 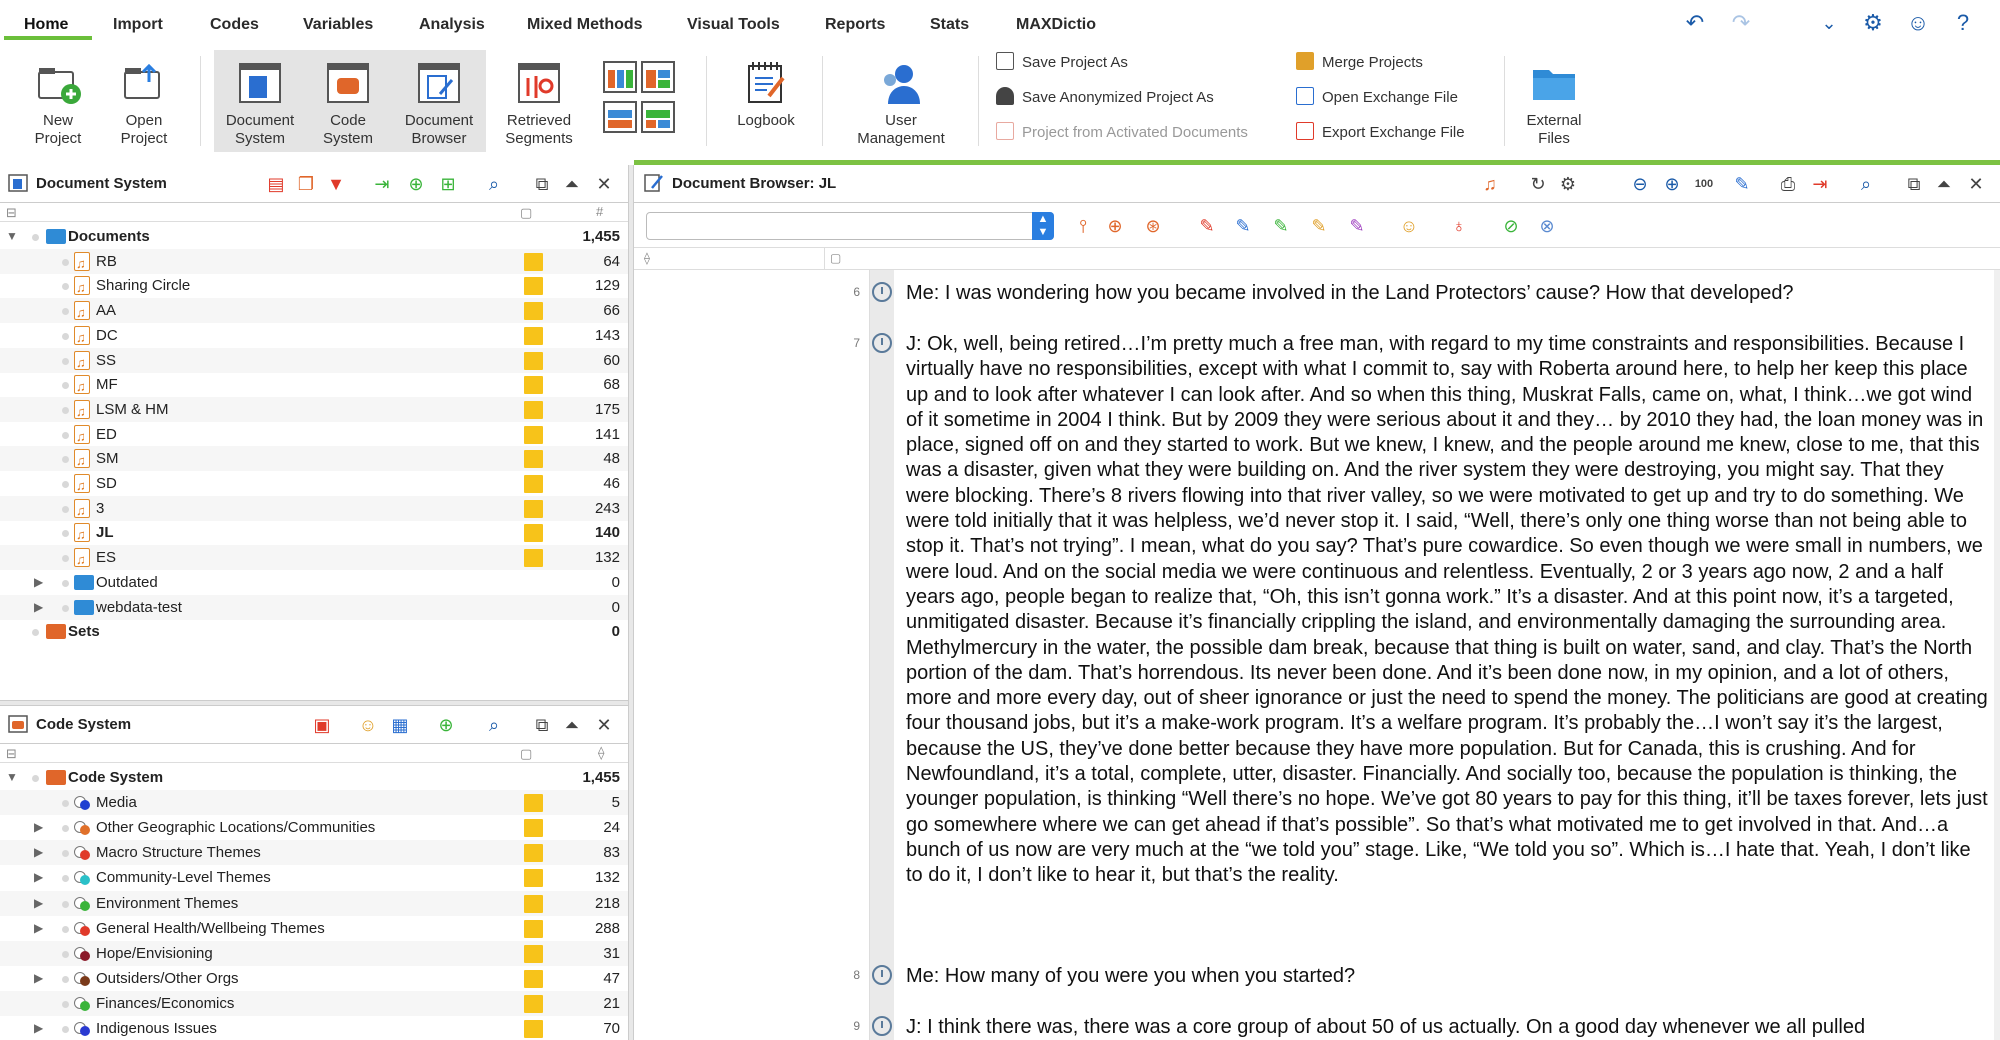 What do you see at coordinates (382, 184) in the screenshot?
I see `import-document-icon: ⇥` at bounding box center [382, 184].